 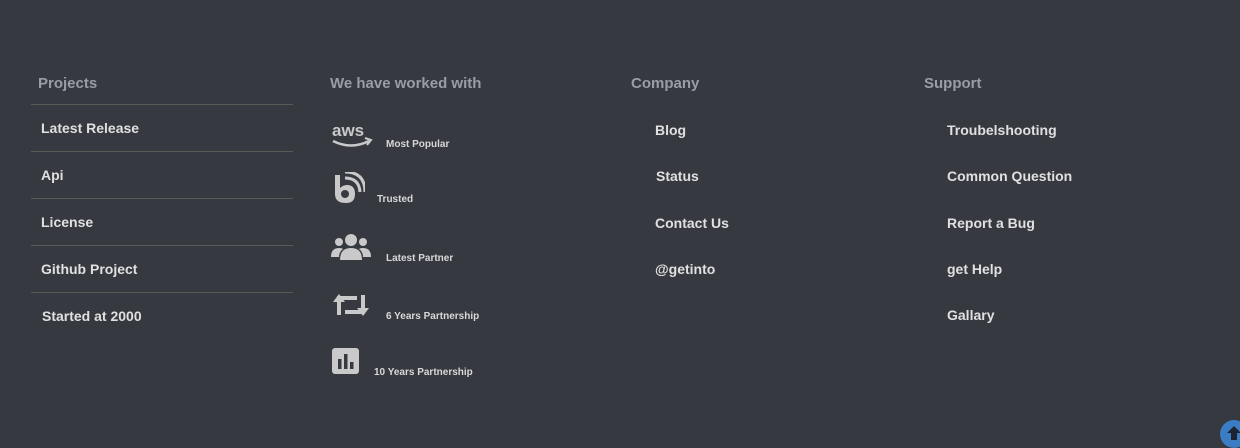 What do you see at coordinates (685, 269) in the screenshot?
I see `company-link-getinto: @getinto` at bounding box center [685, 269].